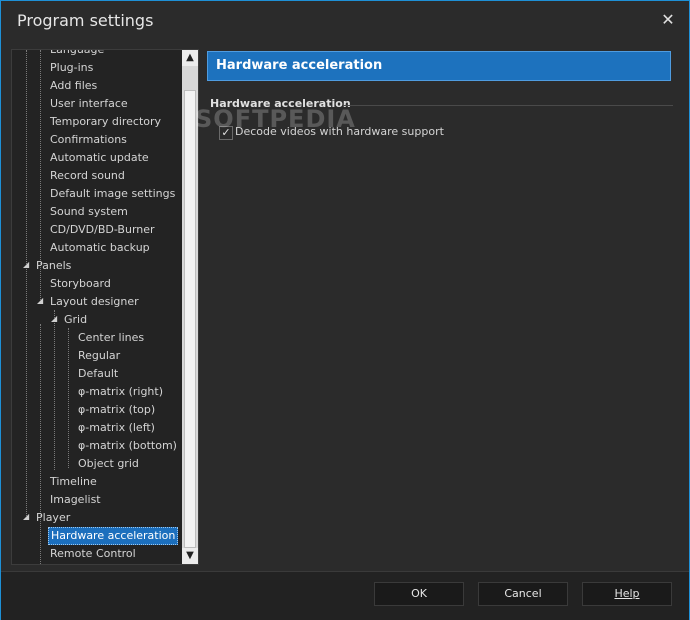 The image size is (690, 620). Describe the element at coordinates (94, 302) in the screenshot. I see `tree-item-layout-designer: Layout designer` at that location.